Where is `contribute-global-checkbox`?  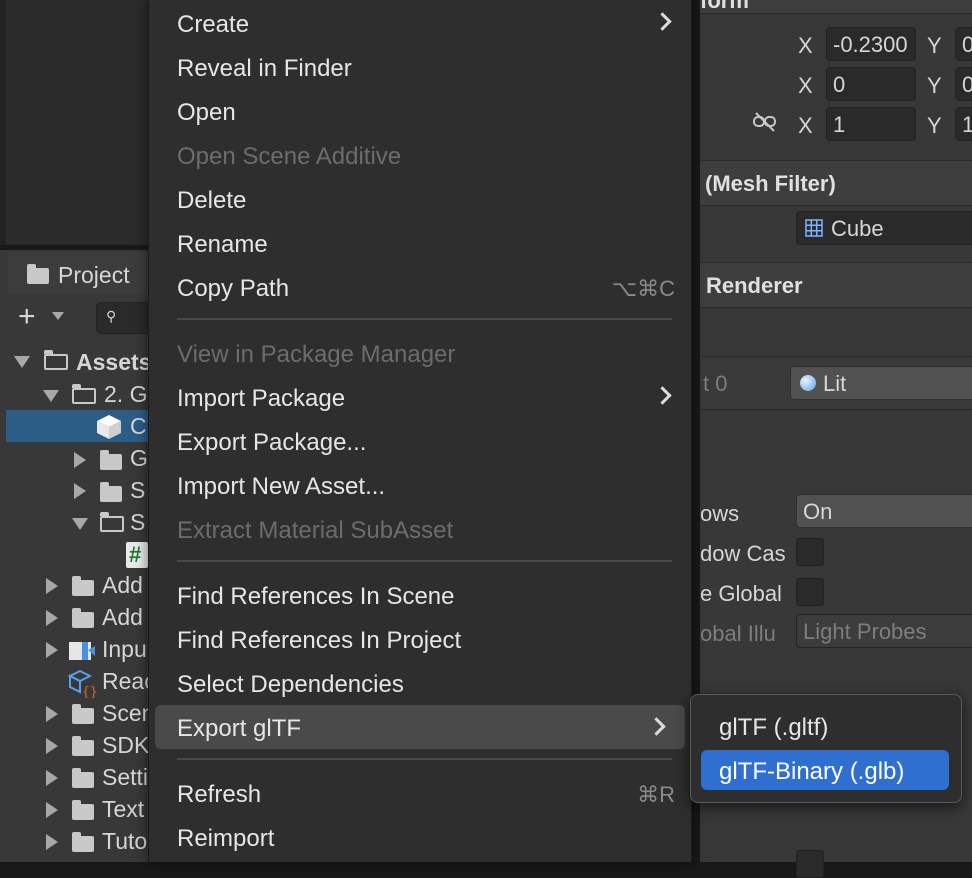
contribute-global-checkbox is located at coordinates (810, 592).